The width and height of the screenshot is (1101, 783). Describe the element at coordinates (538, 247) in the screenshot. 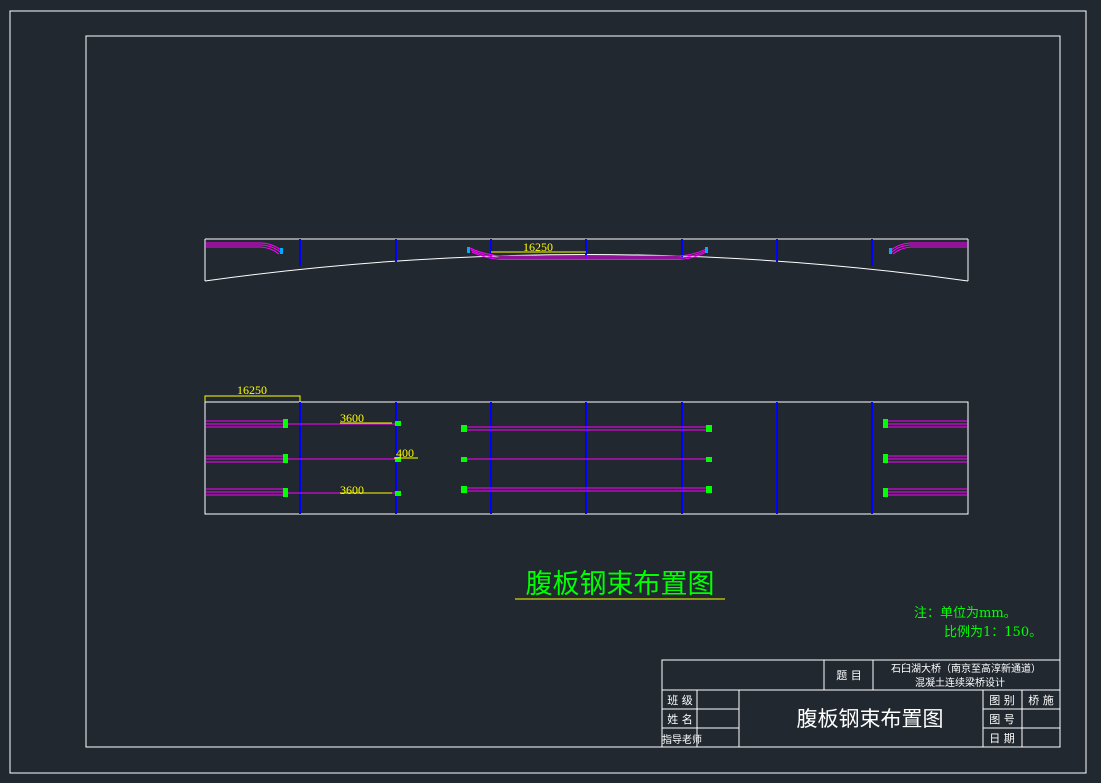

I see `elevation-dimension-label: 16250` at that location.